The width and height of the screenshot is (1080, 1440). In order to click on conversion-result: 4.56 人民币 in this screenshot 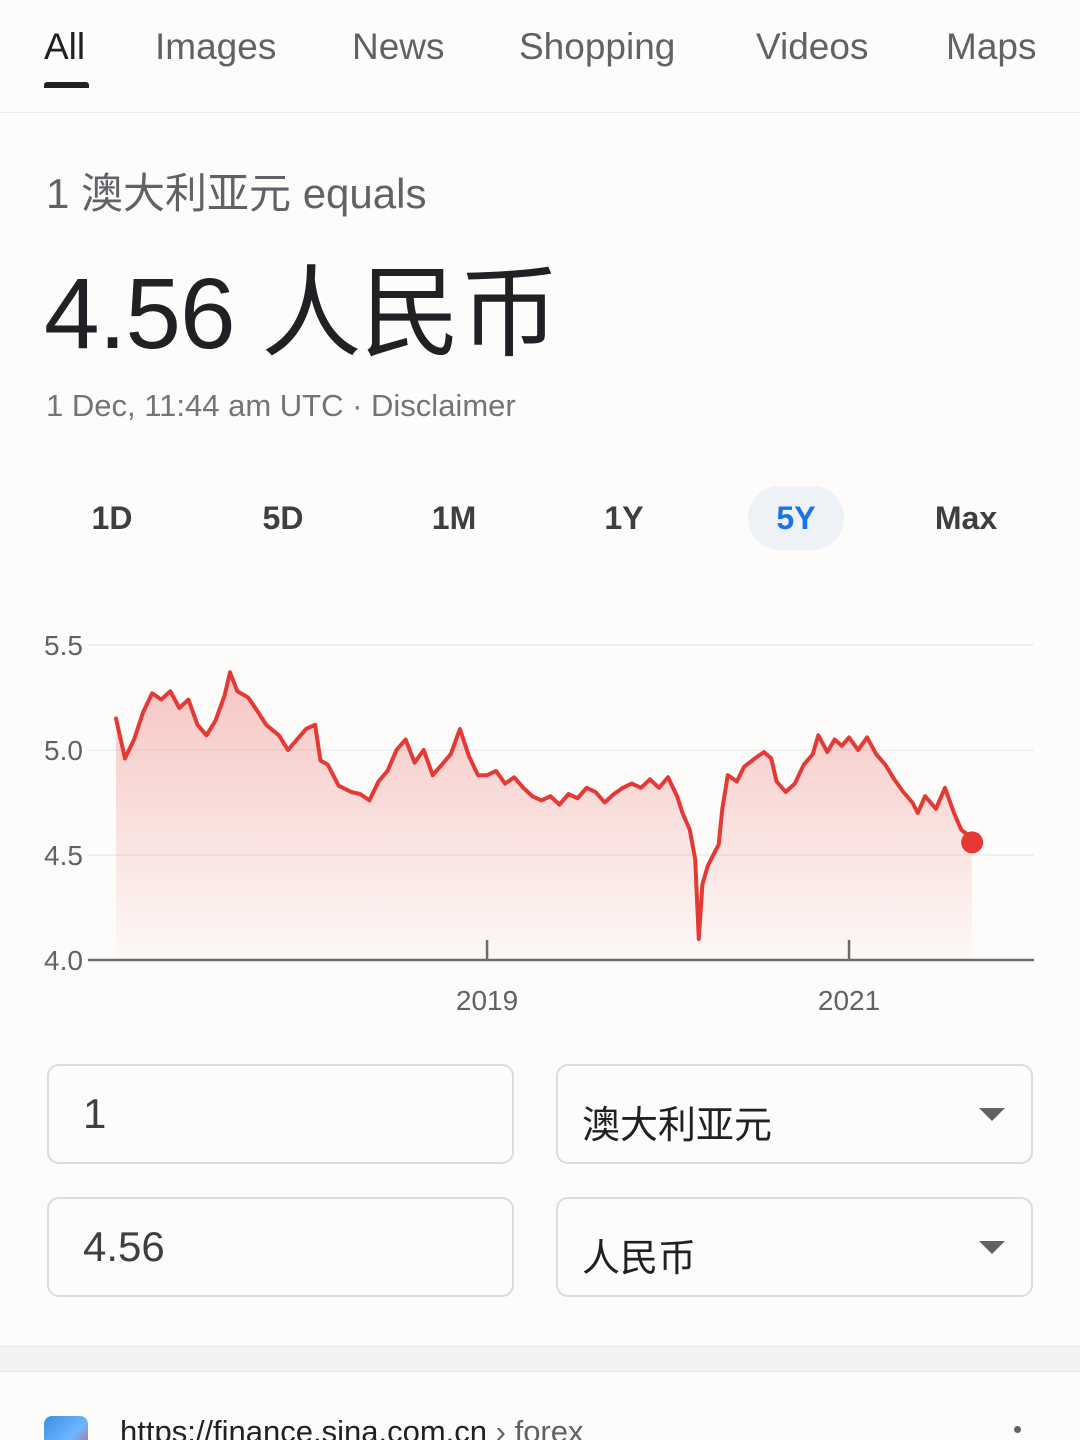, I will do `click(301, 314)`.